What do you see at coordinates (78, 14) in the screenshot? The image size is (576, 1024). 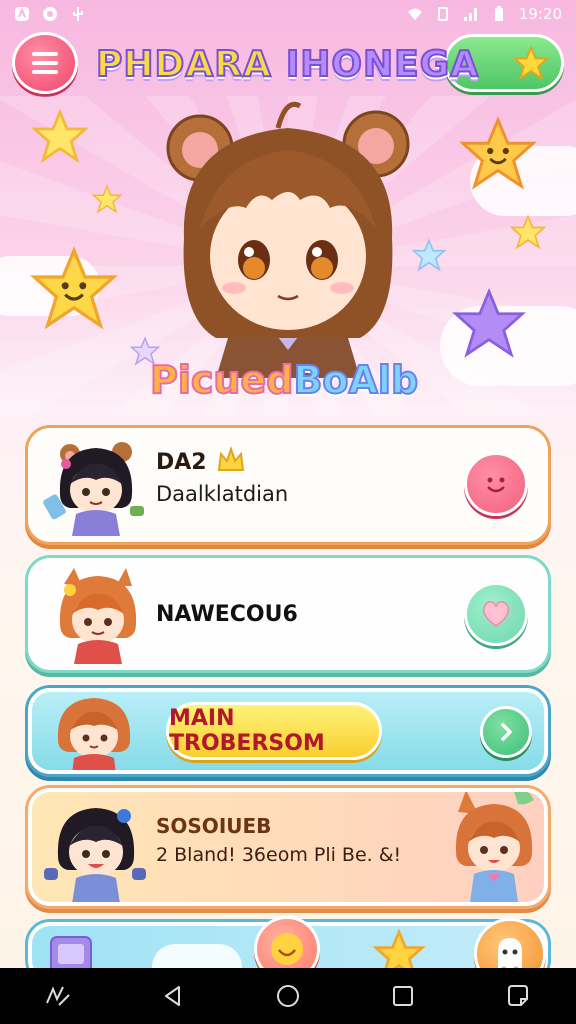 I see `usb-icon` at bounding box center [78, 14].